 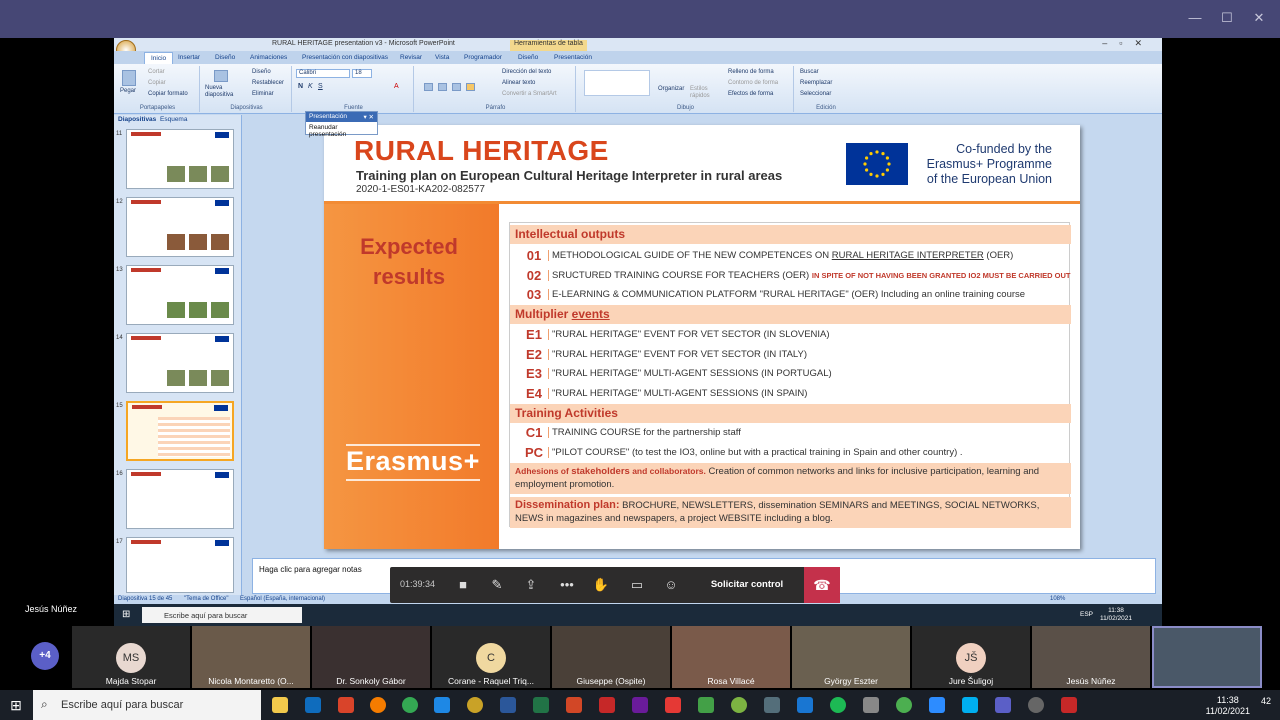 What do you see at coordinates (300, 86) in the screenshot?
I see `bold-button: N` at bounding box center [300, 86].